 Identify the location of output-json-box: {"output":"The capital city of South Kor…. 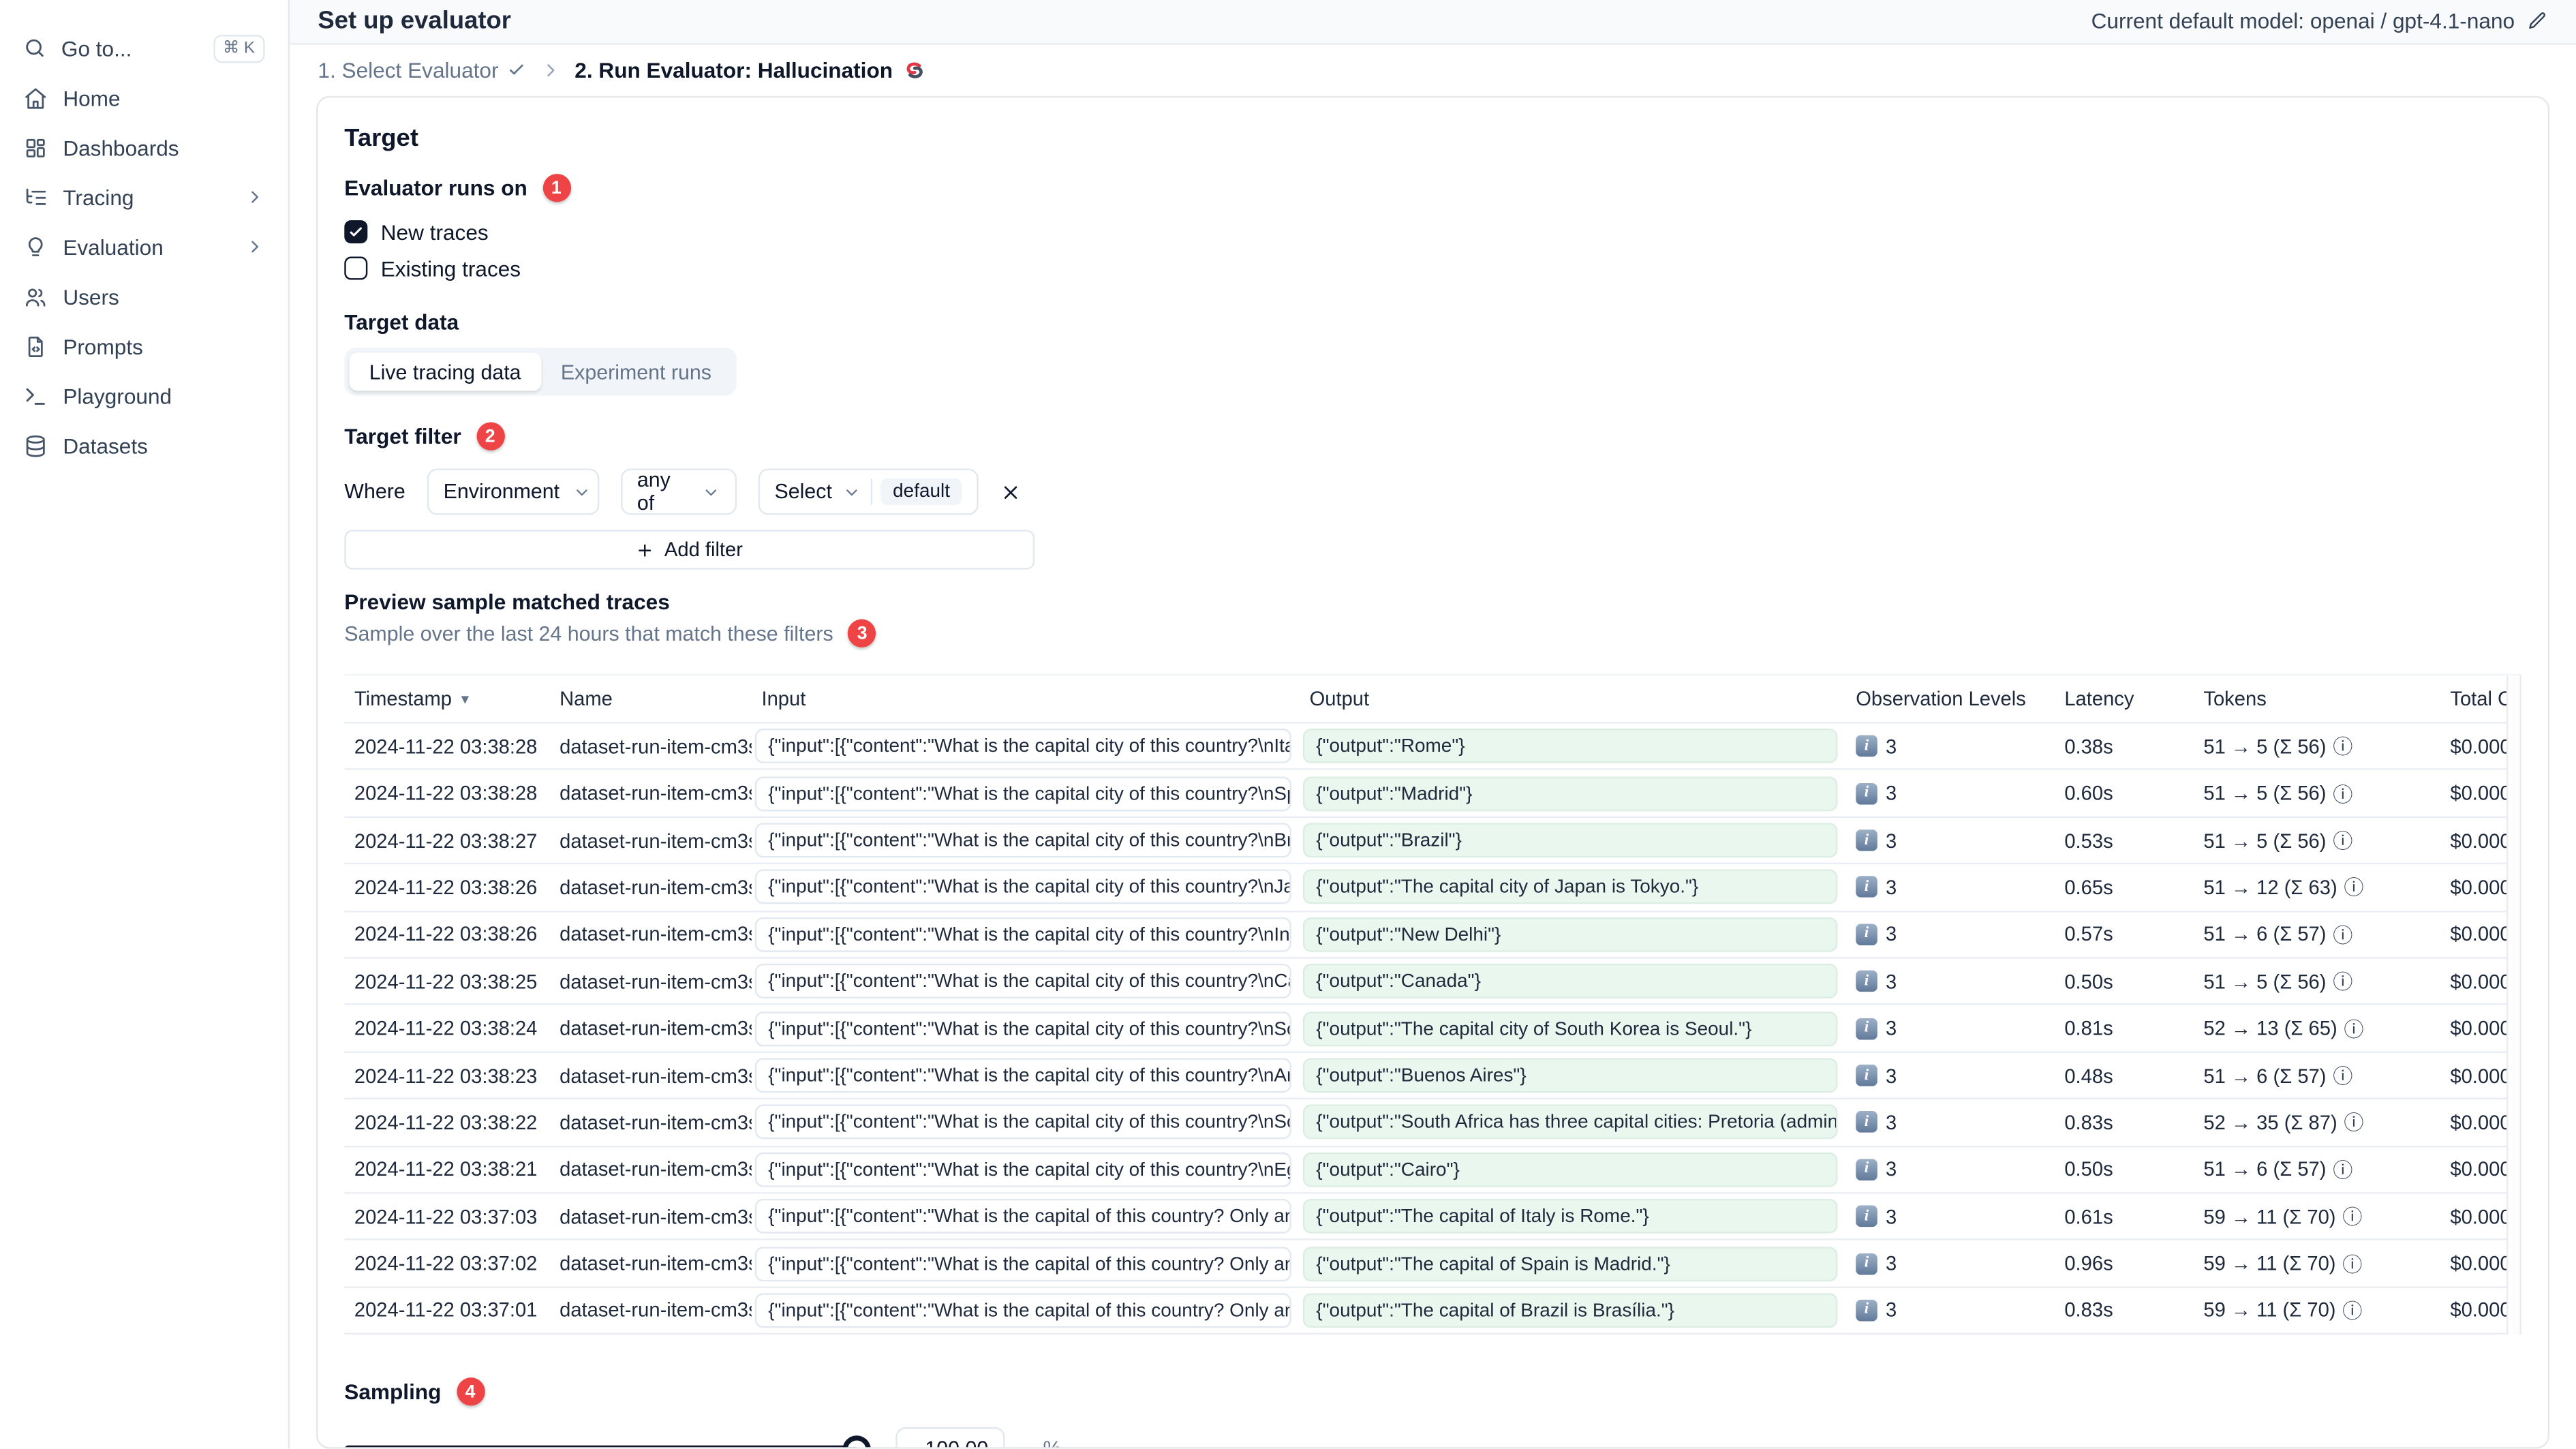
(1570, 1028).